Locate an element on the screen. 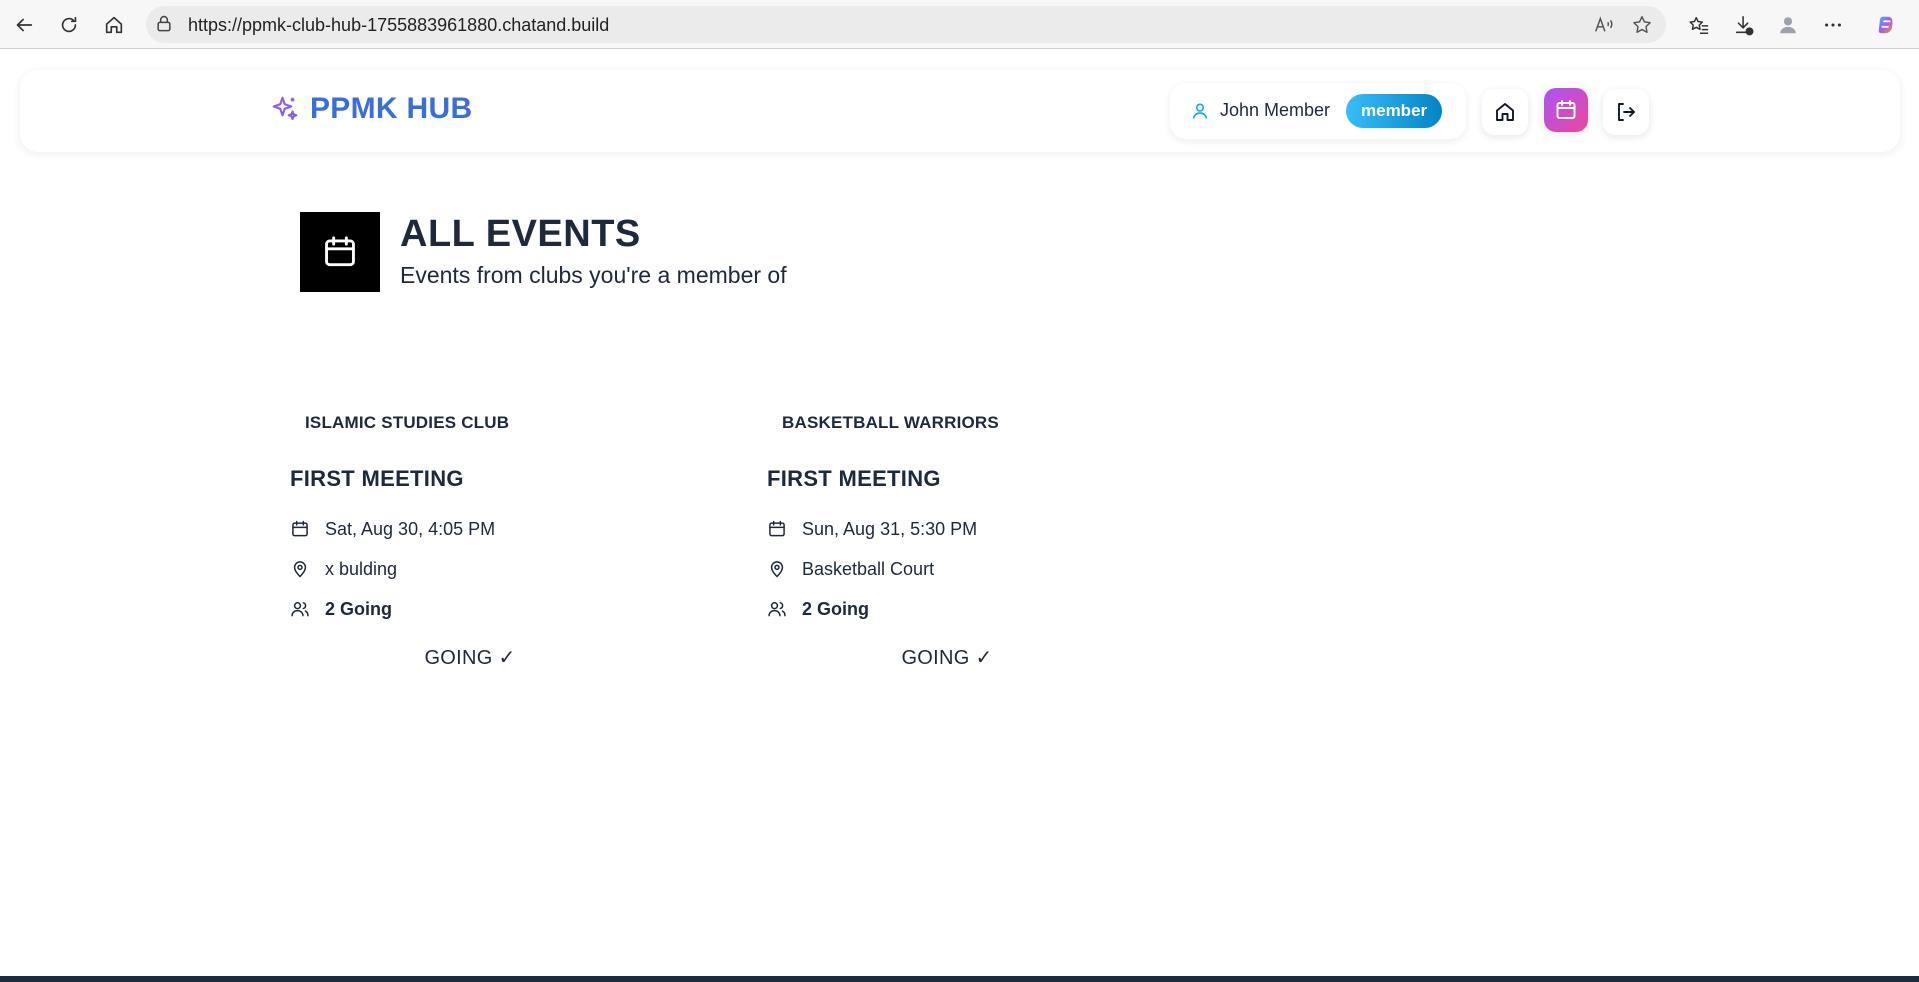 This screenshot has width=1919, height=982. brand-logo: PPMK HUB is located at coordinates (371, 109).